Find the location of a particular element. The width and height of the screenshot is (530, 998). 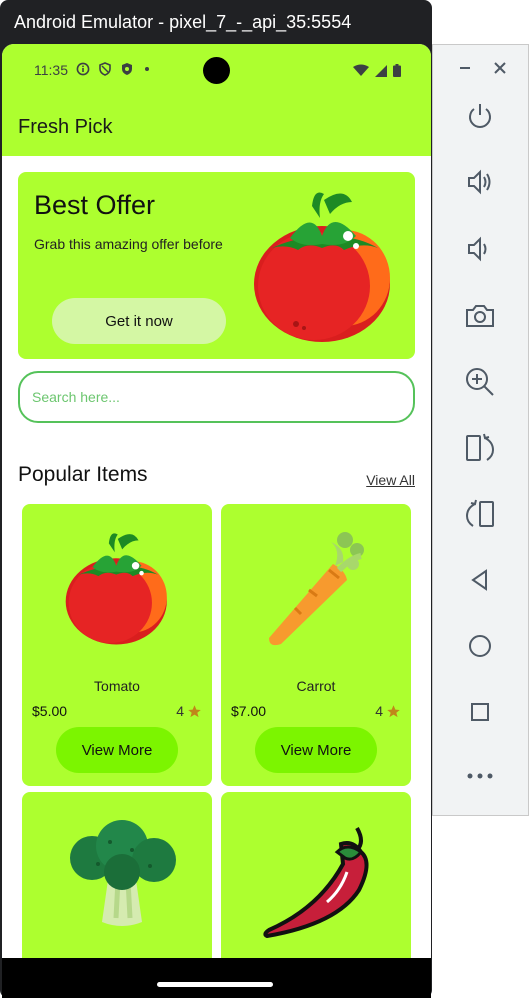

status-bar: 11:35 is located at coordinates (216, 72).